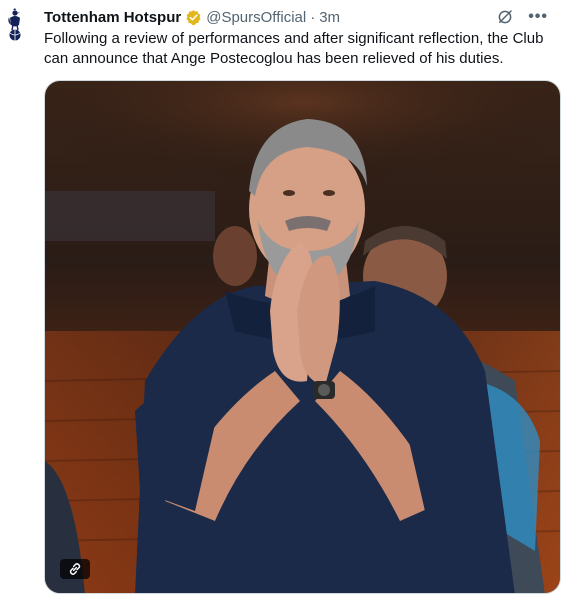  I want to click on avatar, so click(15, 25).